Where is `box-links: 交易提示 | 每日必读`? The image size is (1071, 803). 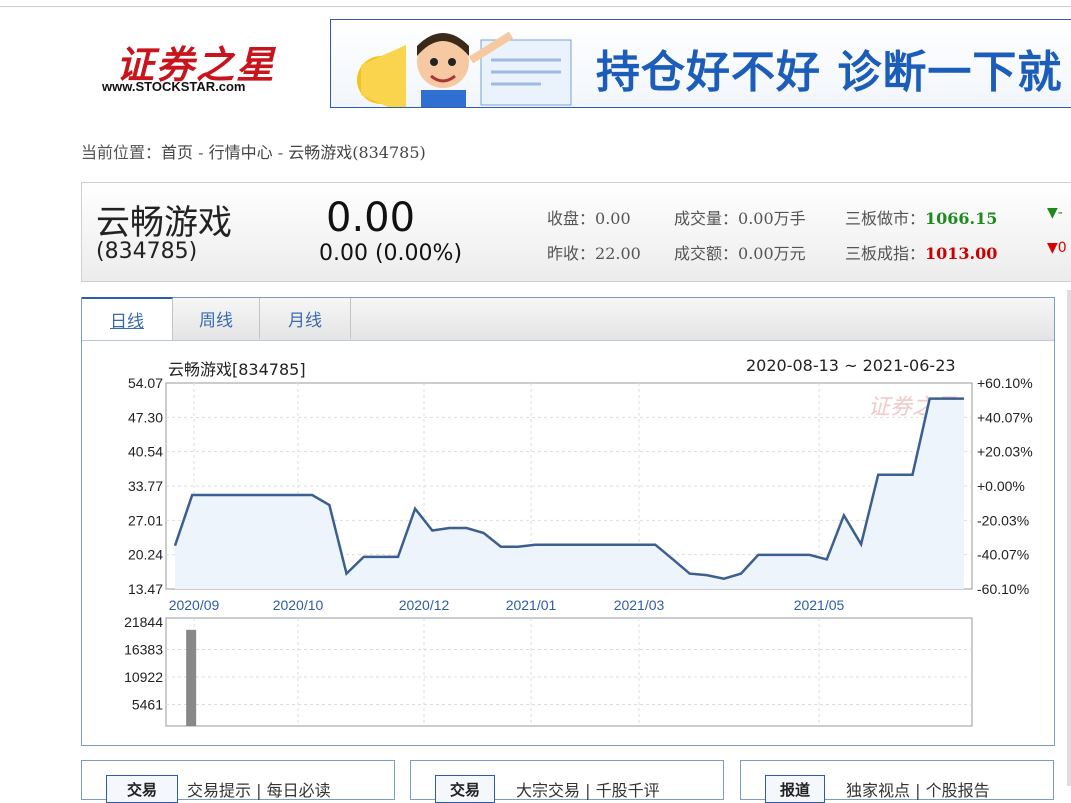
box-links: 交易提示 | 每日必读 is located at coordinates (259, 789).